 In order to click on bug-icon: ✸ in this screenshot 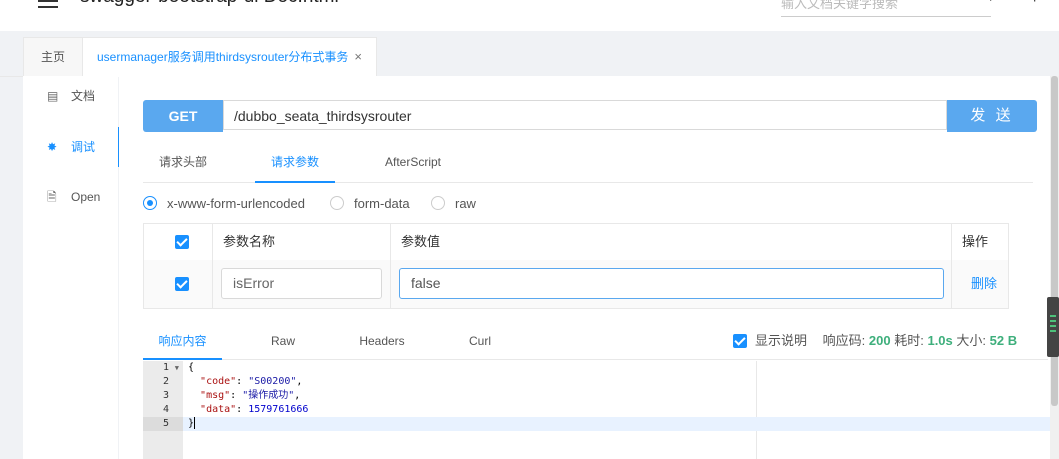, I will do `click(52, 147)`.